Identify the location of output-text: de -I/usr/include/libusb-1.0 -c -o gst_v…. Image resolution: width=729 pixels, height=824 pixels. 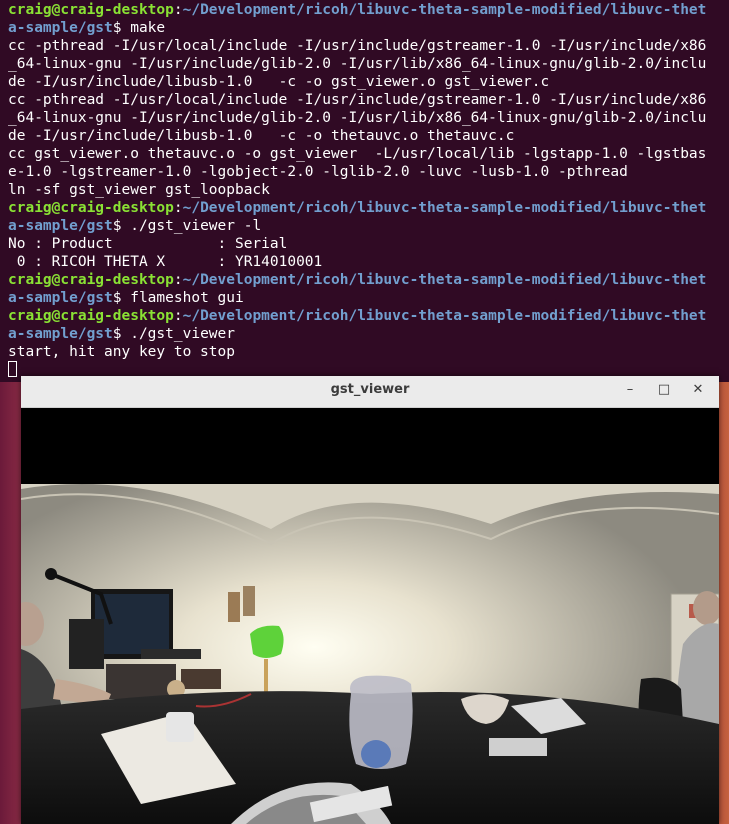
(279, 82).